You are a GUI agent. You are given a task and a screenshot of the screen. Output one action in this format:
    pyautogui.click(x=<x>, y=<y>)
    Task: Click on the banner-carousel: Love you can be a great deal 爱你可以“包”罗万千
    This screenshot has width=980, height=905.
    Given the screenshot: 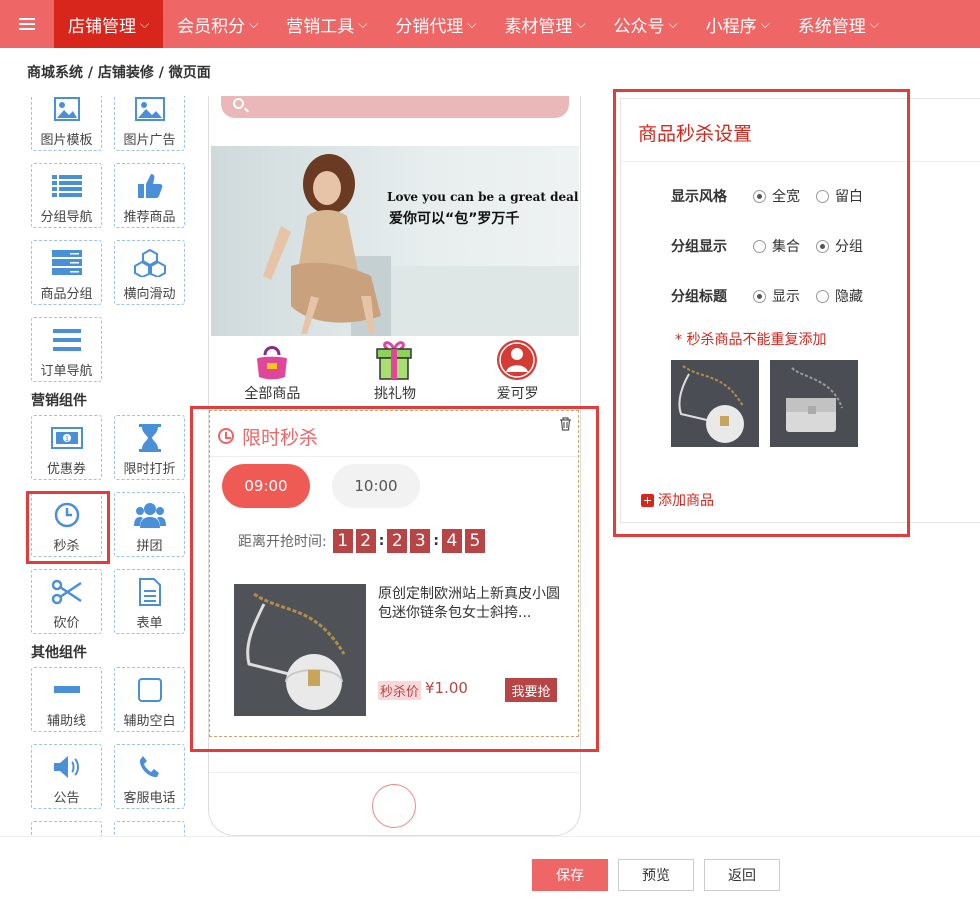 What is the action you would take?
    pyautogui.click(x=395, y=241)
    